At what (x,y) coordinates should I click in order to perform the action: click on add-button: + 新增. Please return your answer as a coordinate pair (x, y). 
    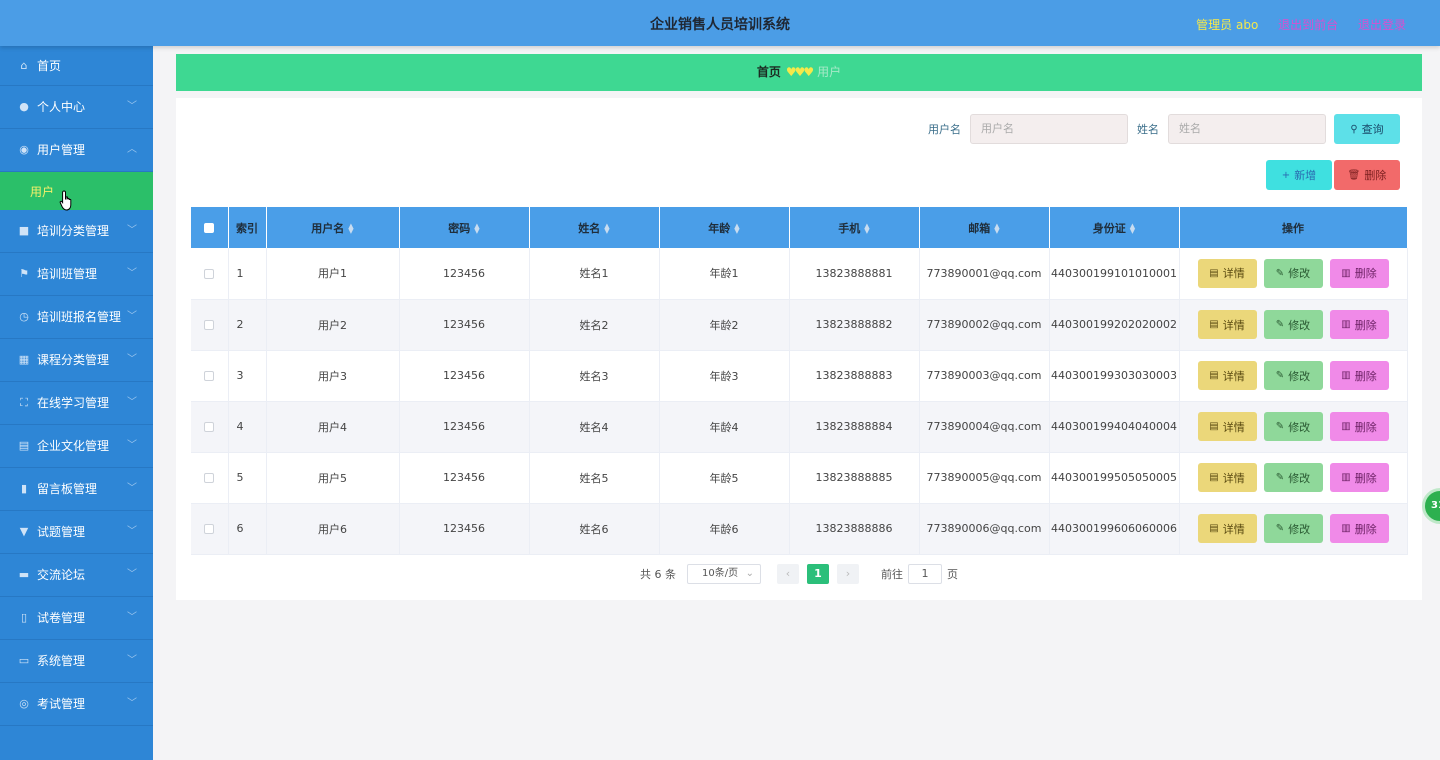
    Looking at the image, I should click on (1299, 175).